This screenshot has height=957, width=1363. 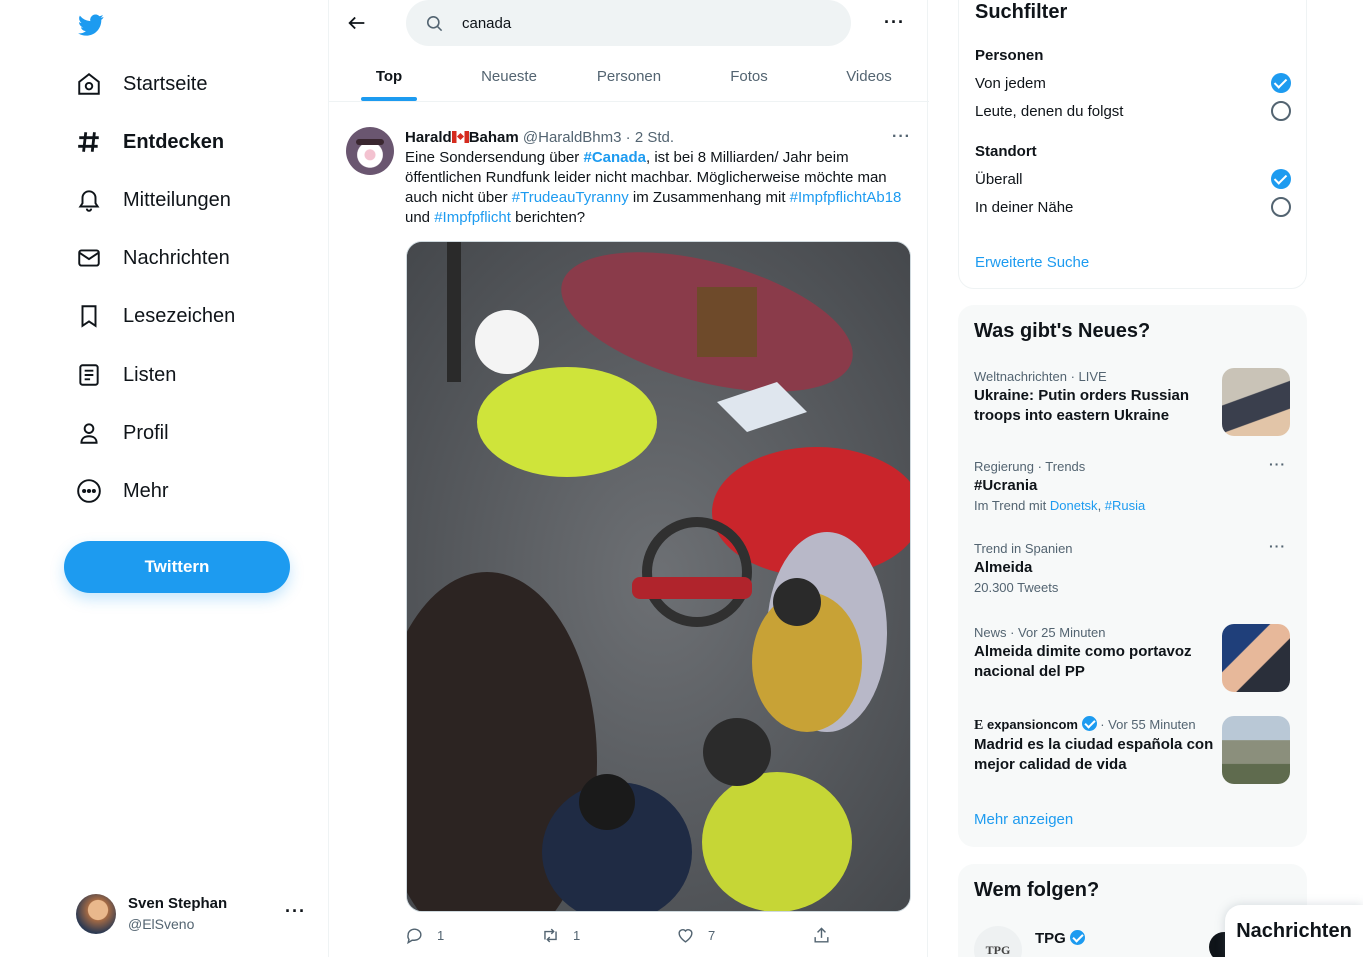 I want to click on filter-option-nearby: In deiner Nähe, so click(x=1133, y=207).